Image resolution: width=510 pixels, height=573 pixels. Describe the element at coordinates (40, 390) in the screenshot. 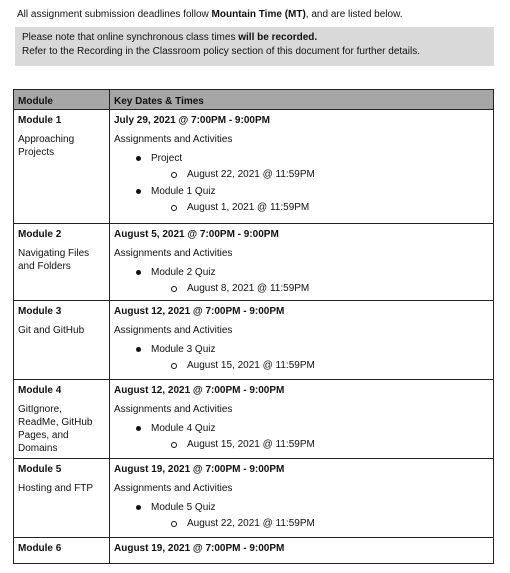

I see `module-number: Module 4` at that location.